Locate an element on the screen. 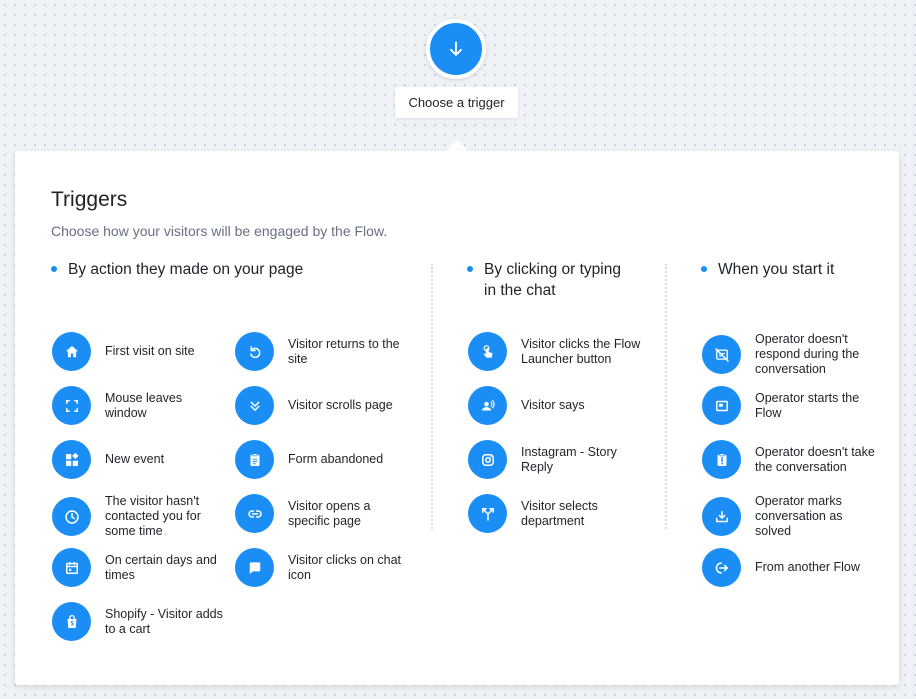  trigger-operator-no-take: Operator doesn't take the conversation is located at coordinates (788, 459).